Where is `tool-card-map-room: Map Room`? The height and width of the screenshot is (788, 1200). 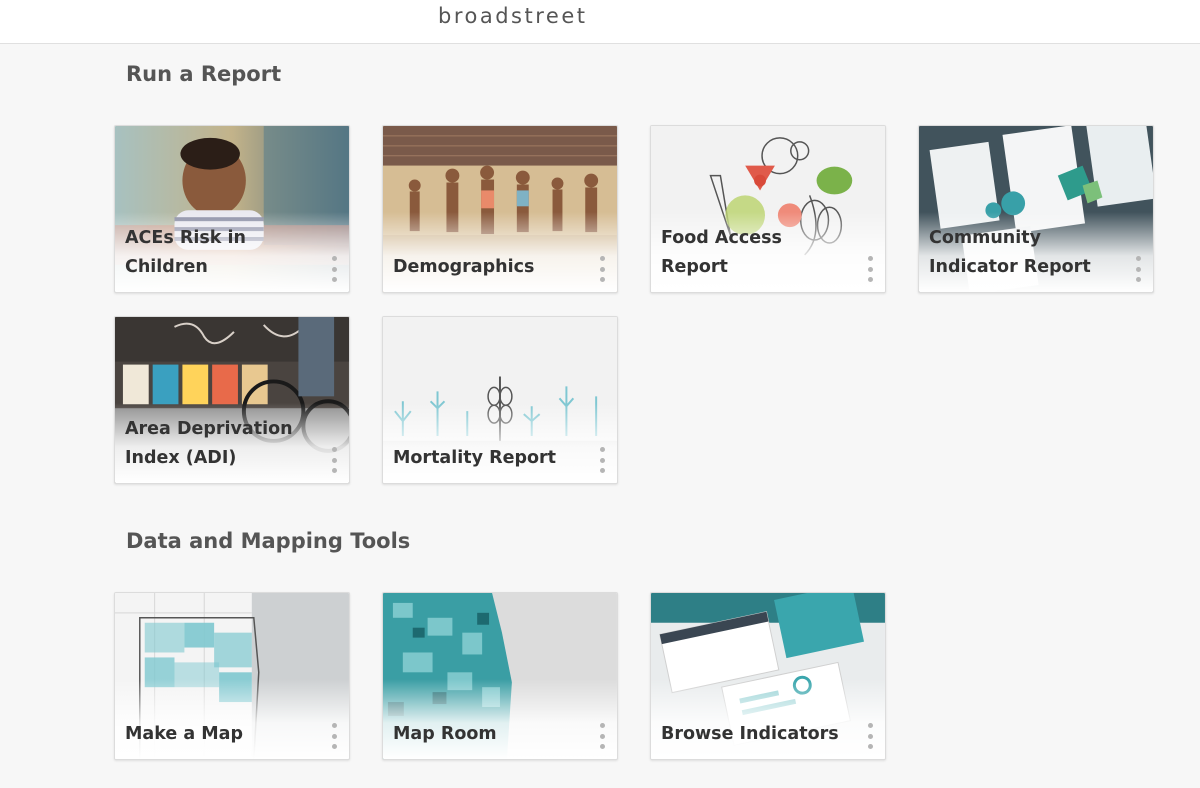 tool-card-map-room: Map Room is located at coordinates (500, 676).